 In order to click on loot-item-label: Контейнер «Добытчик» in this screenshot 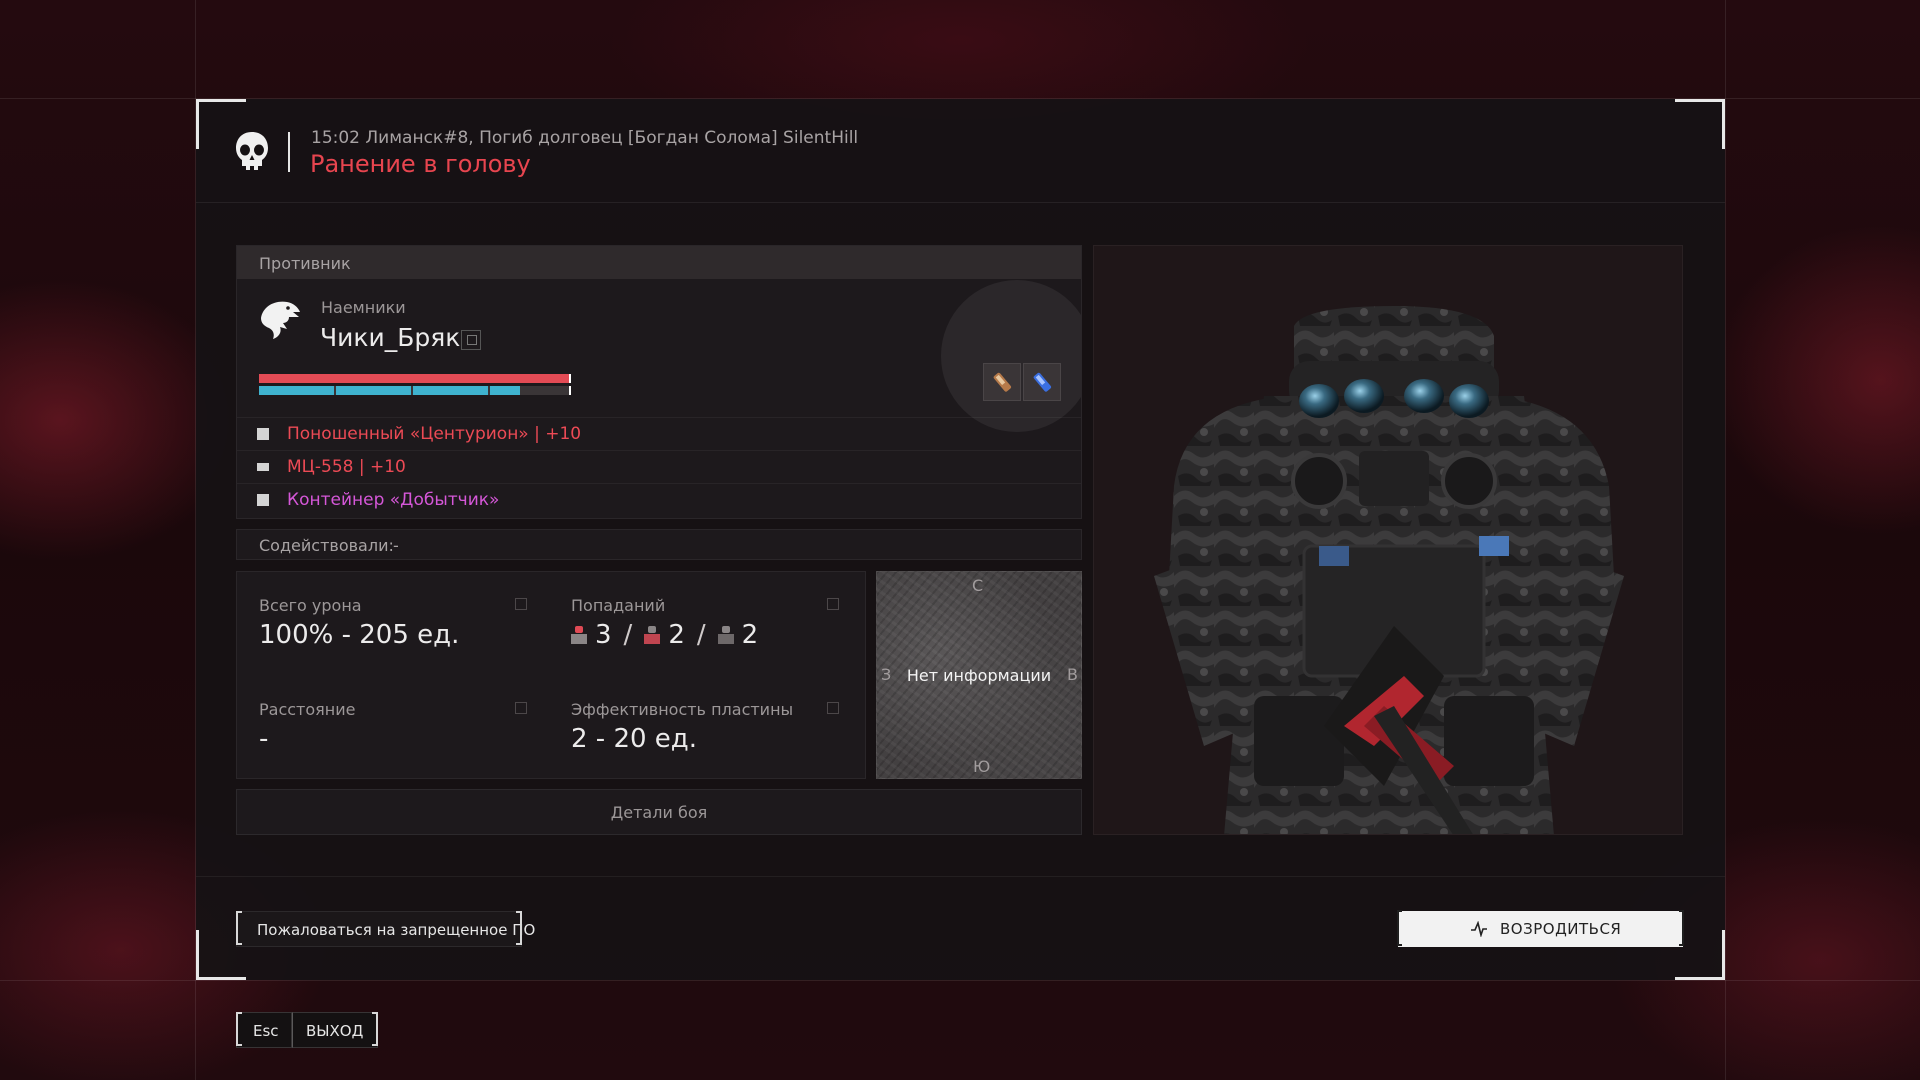, I will do `click(393, 500)`.